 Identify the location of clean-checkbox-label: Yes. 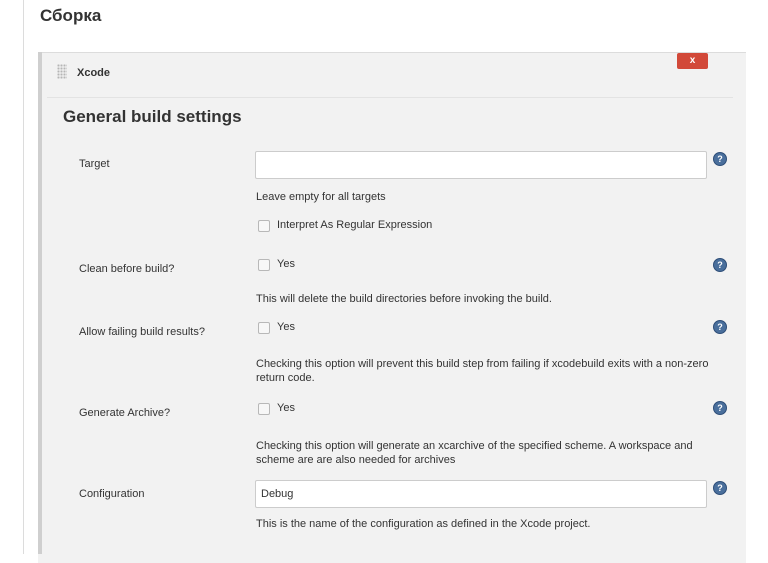
(286, 264).